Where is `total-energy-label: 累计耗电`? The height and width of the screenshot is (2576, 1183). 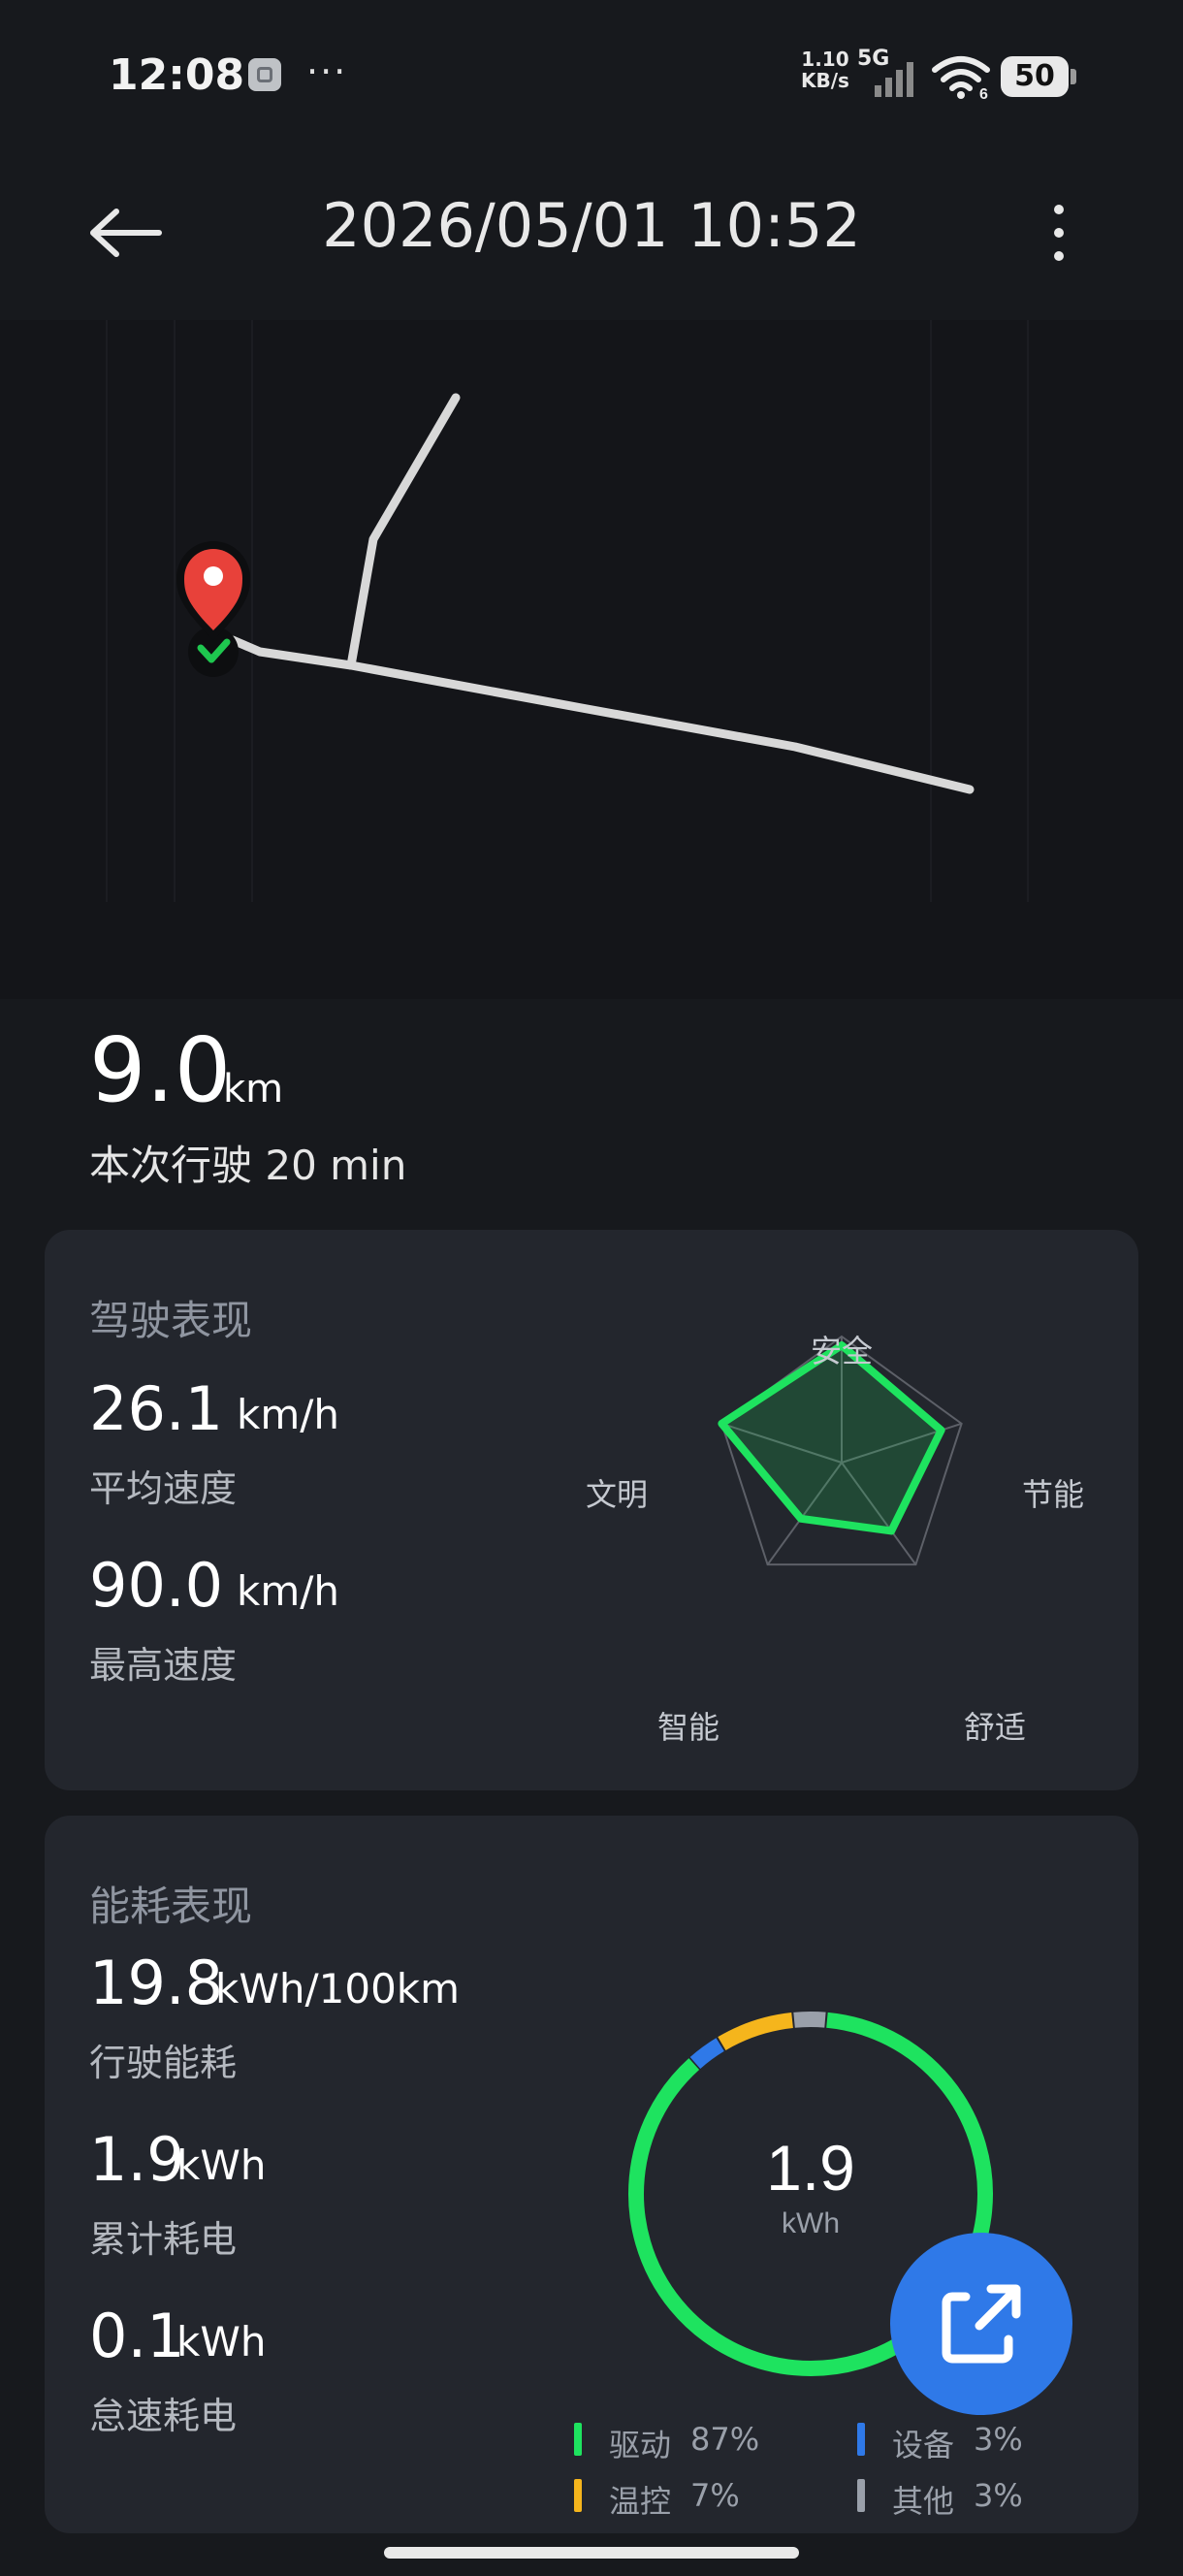
total-energy-label: 累计耗电 is located at coordinates (163, 2239).